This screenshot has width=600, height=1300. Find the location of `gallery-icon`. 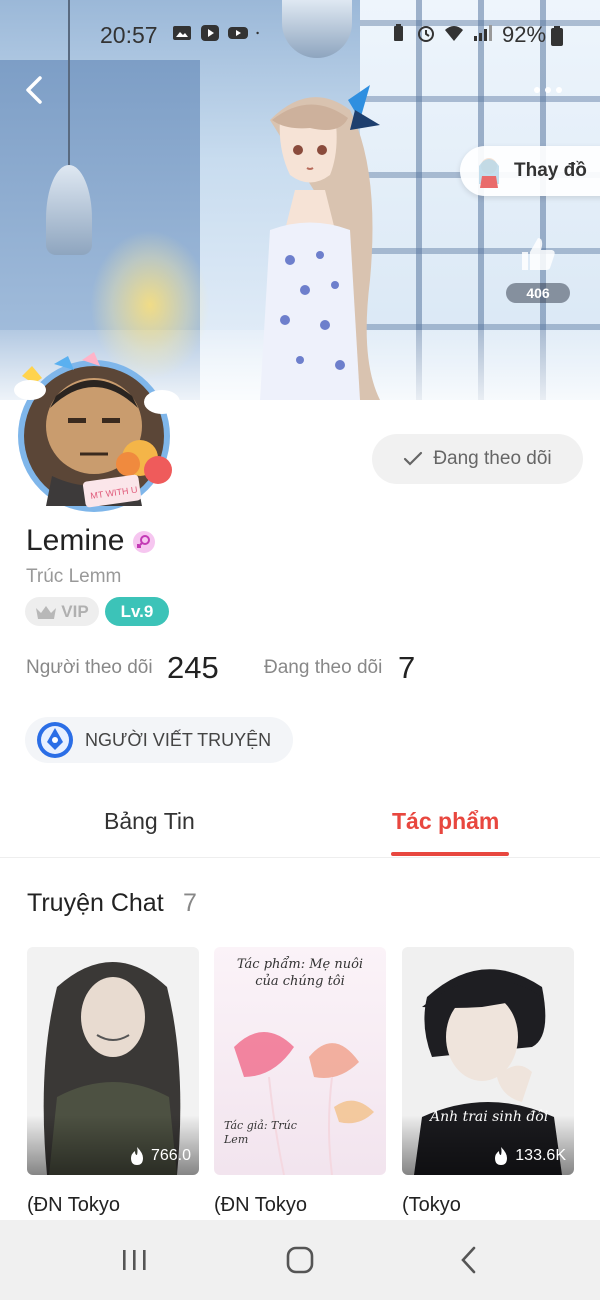

gallery-icon is located at coordinates (182, 33).